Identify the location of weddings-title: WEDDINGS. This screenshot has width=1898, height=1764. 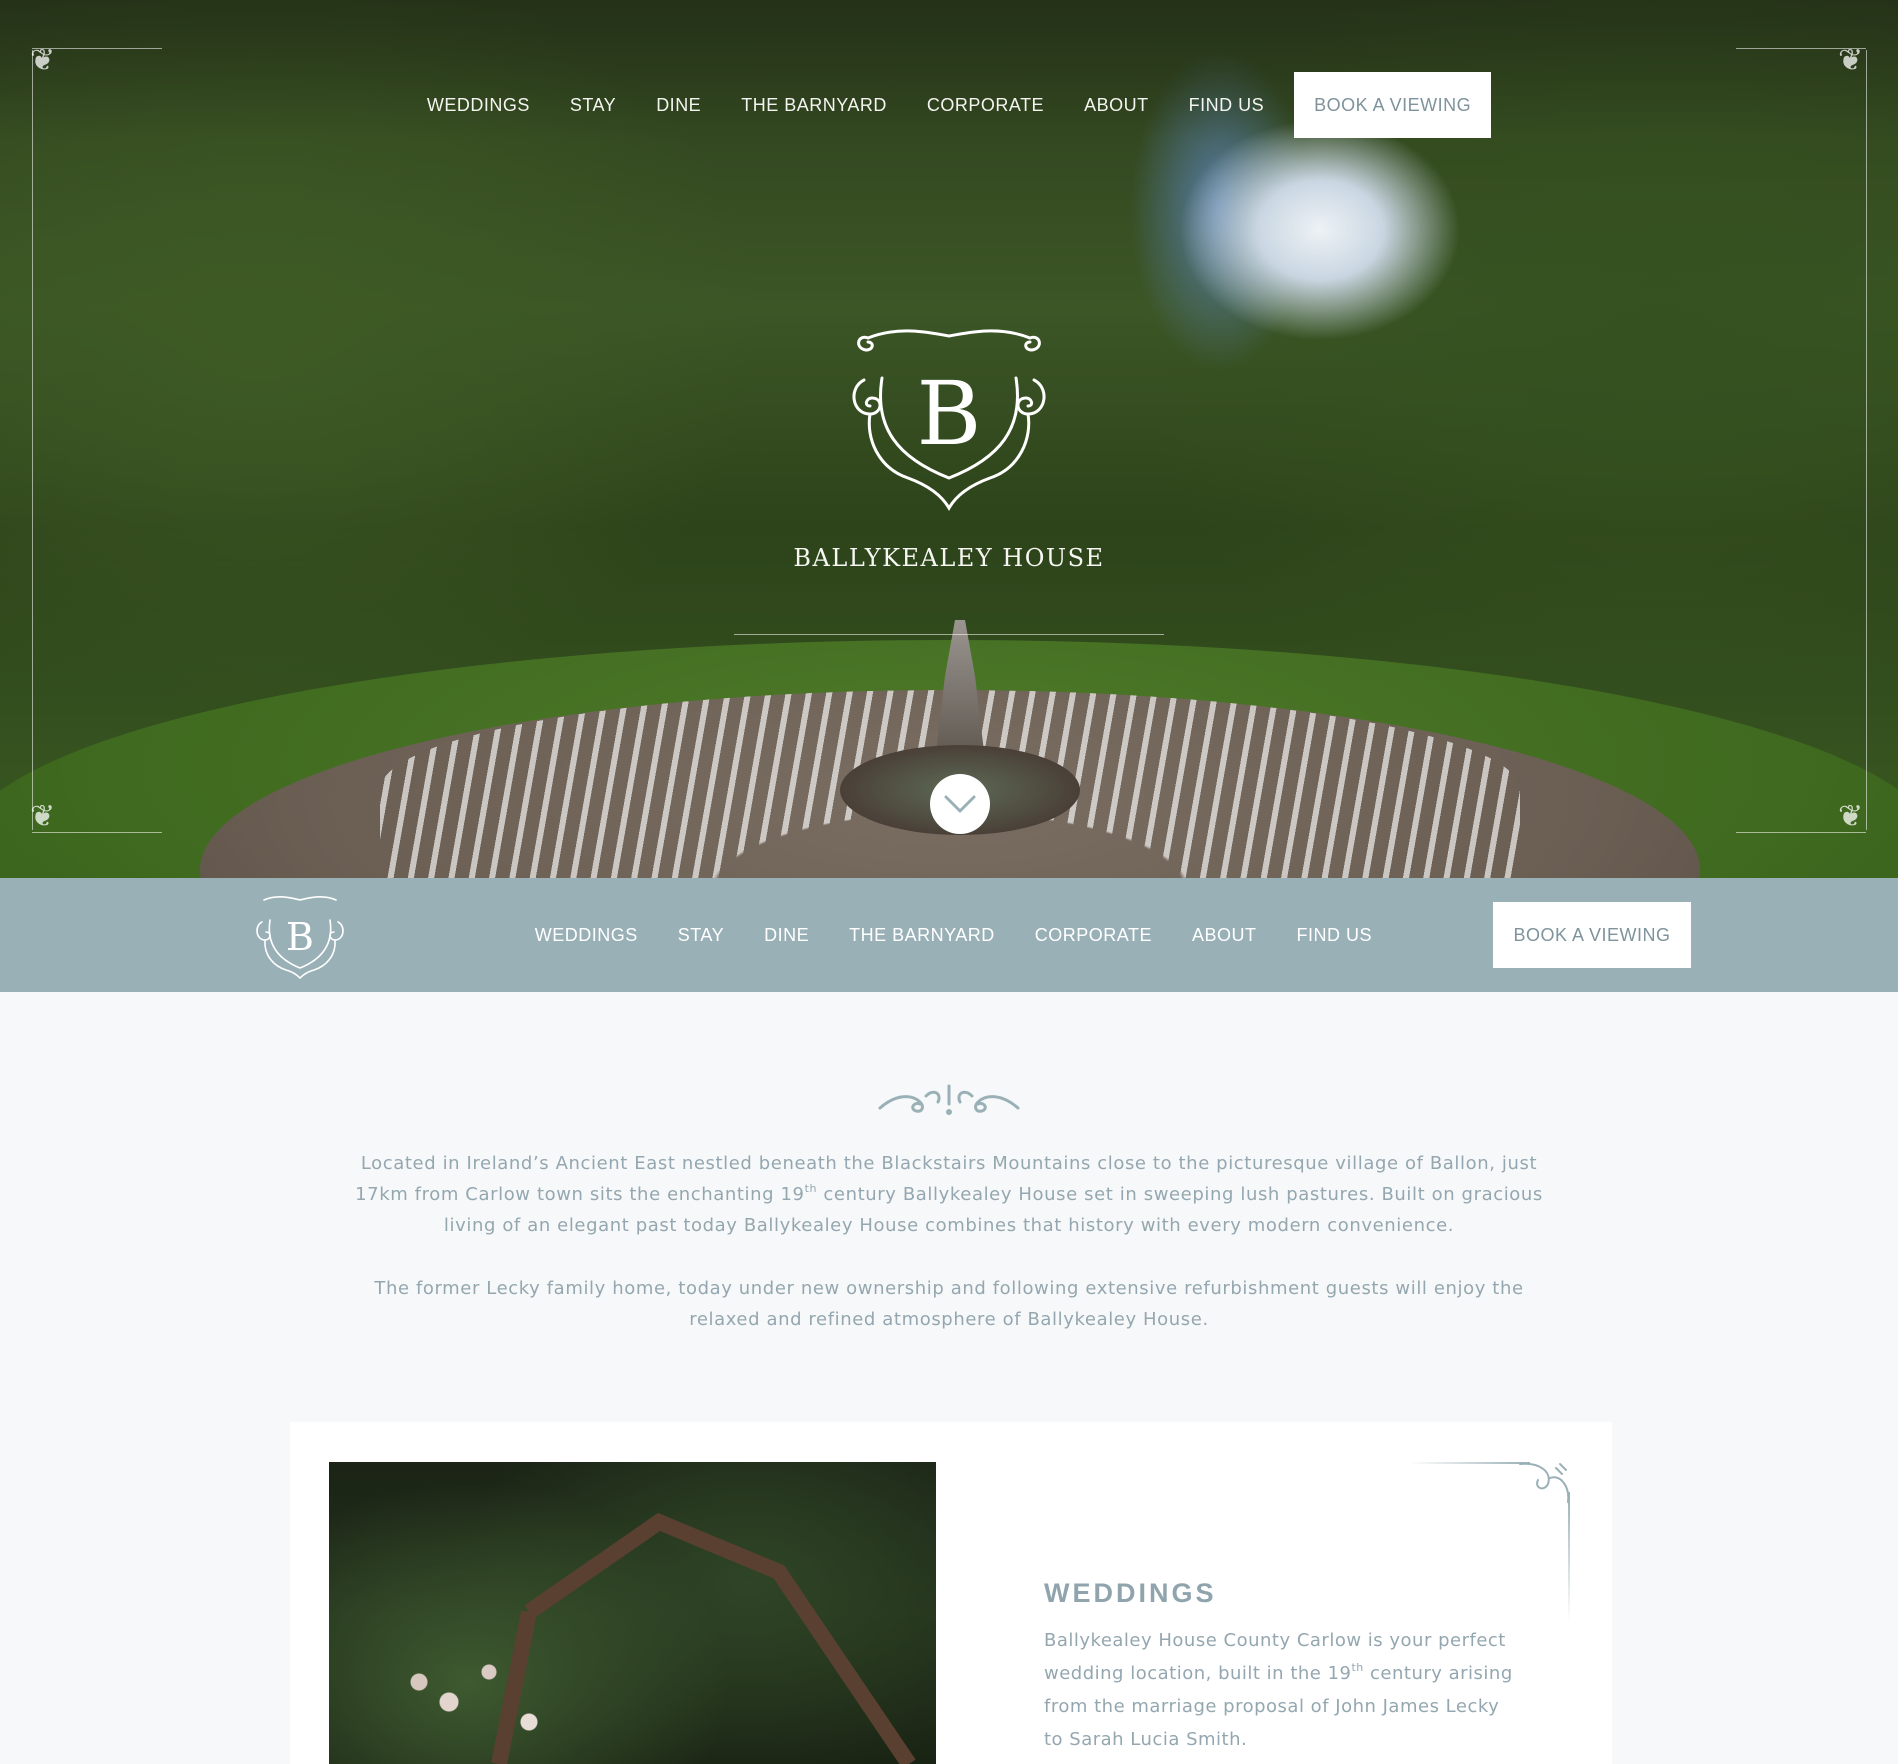
(1130, 1593).